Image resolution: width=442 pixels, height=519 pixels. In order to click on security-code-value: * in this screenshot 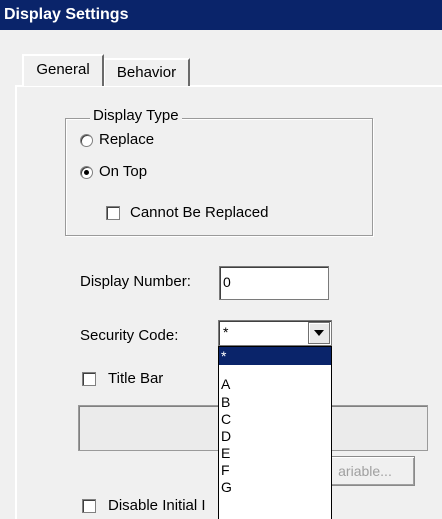, I will do `click(226, 332)`.